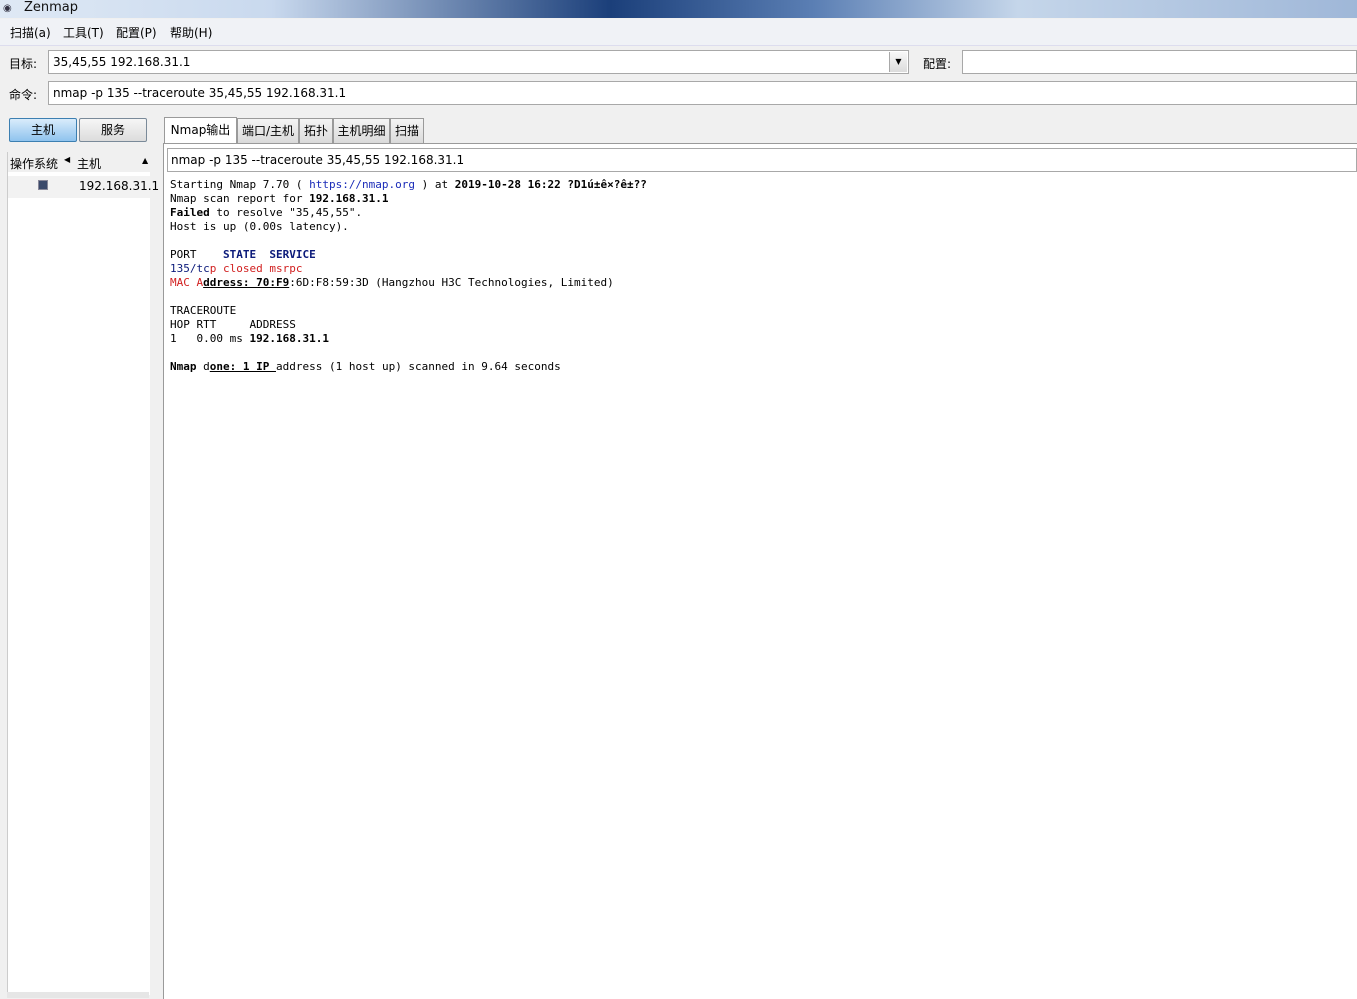 The width and height of the screenshot is (1357, 999). Describe the element at coordinates (83, 573) in the screenshot. I see `host-list: 操作系统 ◀ 主机 ▲ 192.168.31.1` at that location.